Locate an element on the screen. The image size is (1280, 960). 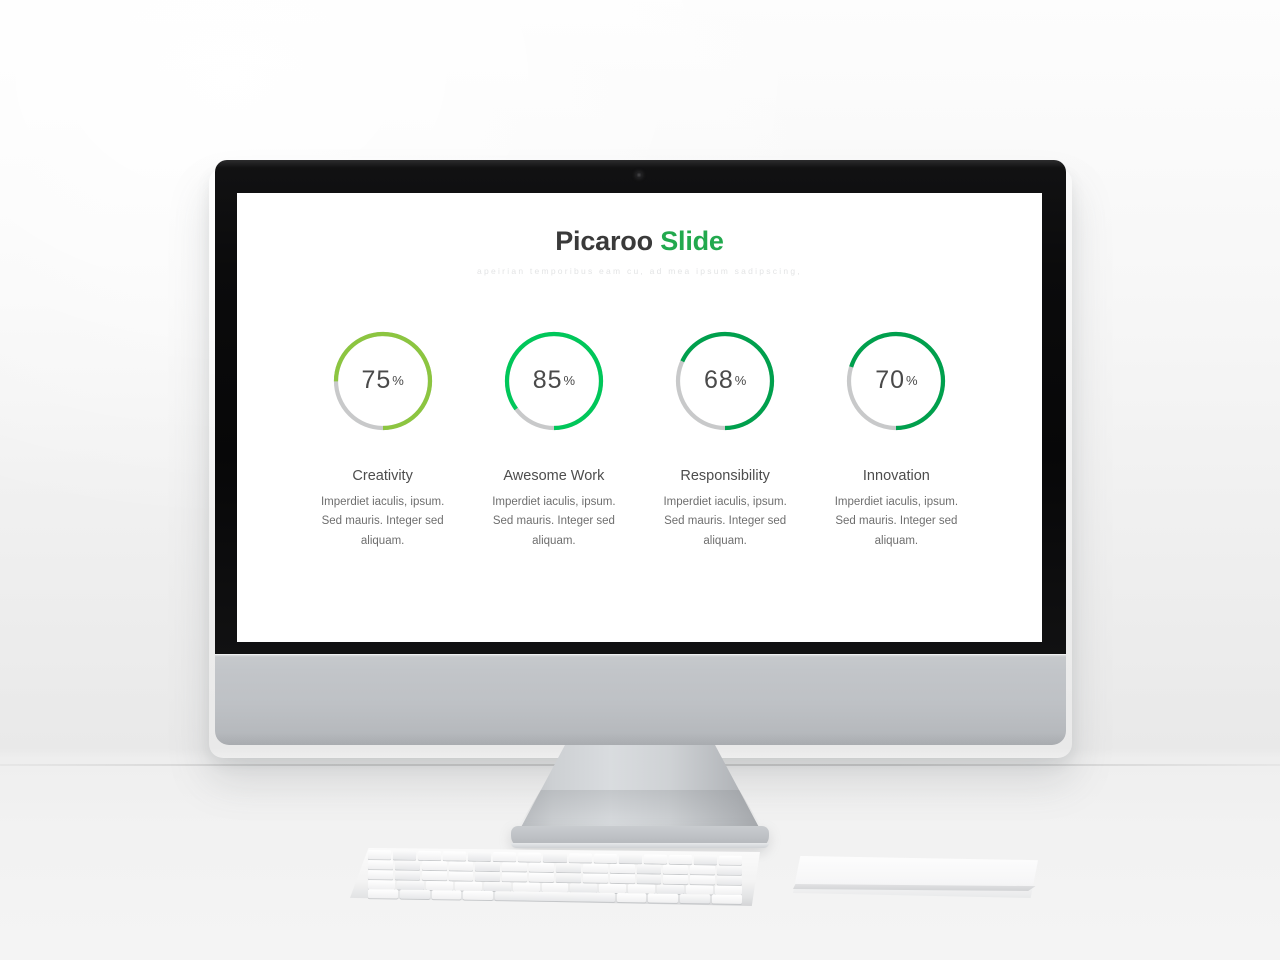
donut-gauge-creativity: 75% is located at coordinates (383, 381).